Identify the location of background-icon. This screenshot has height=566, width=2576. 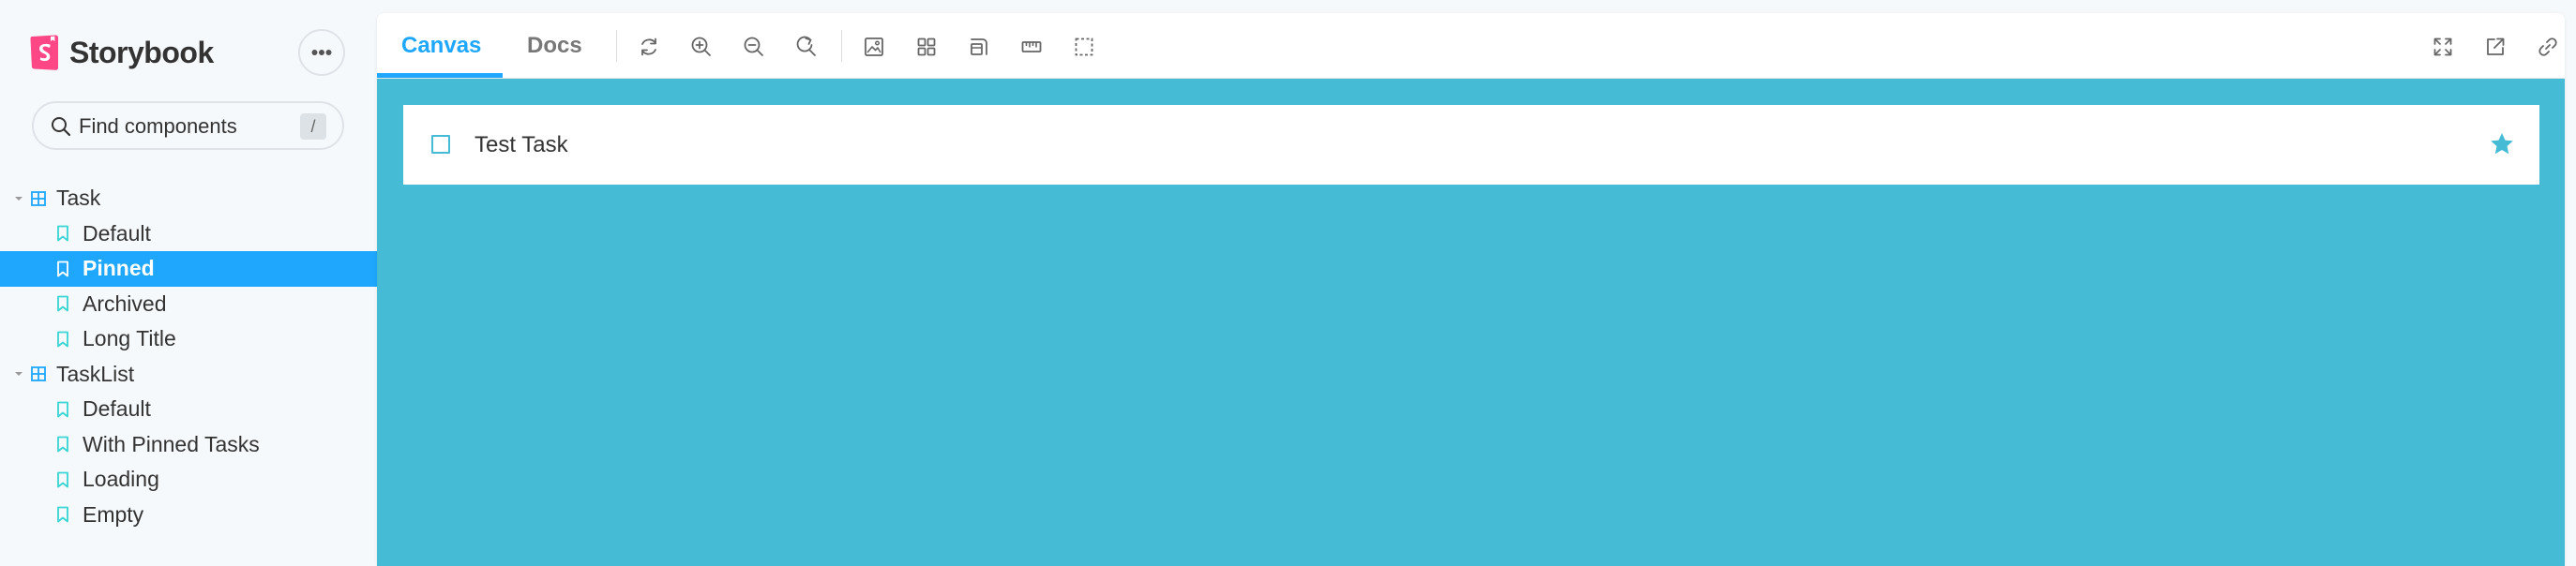
(874, 47).